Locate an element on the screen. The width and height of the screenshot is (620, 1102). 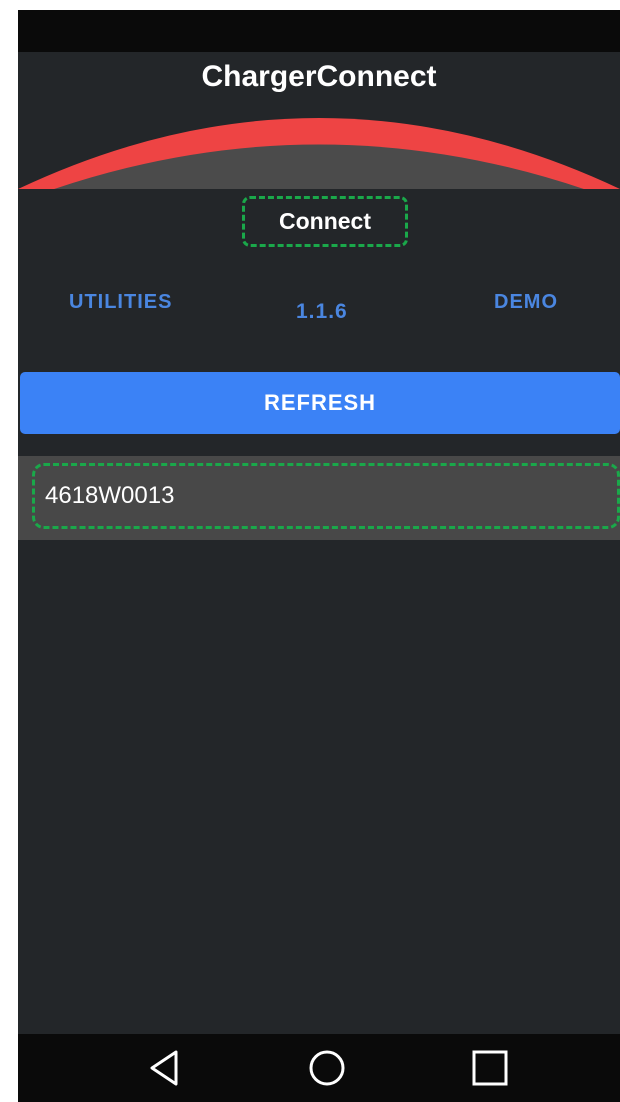
system-nav-bar is located at coordinates (319, 1068).